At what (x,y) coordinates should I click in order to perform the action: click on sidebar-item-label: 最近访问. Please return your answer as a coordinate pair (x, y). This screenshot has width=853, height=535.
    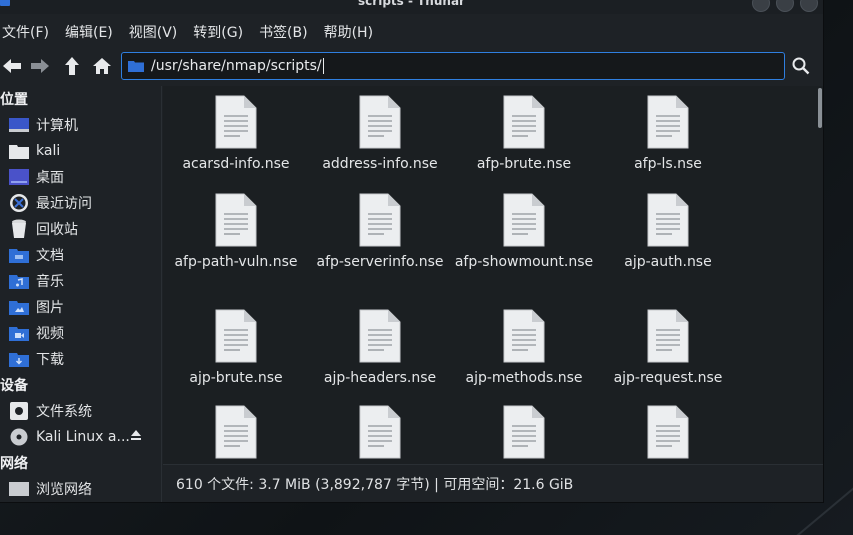
    Looking at the image, I should click on (64, 204).